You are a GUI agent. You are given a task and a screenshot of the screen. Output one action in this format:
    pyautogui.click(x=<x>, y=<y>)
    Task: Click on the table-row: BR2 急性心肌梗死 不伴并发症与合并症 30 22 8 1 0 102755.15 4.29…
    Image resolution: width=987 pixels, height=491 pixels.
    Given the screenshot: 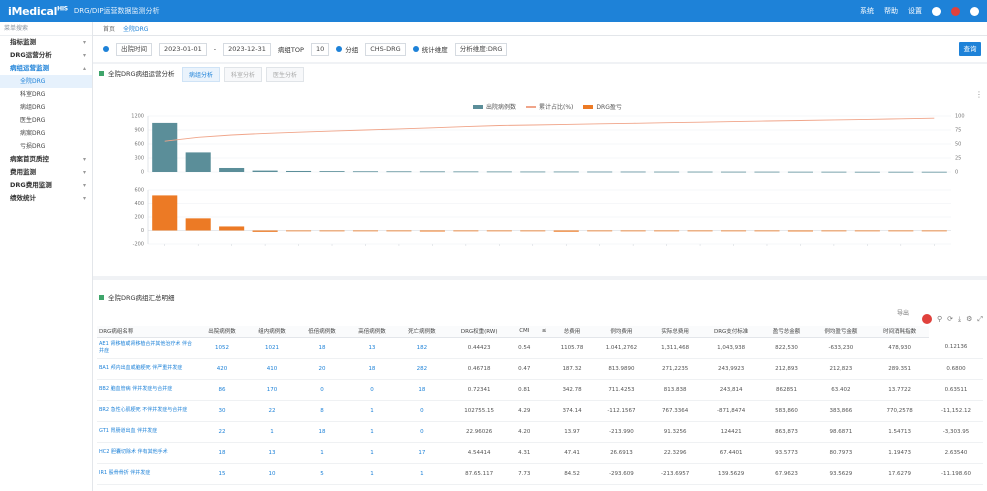 What is the action you would take?
    pyautogui.click(x=540, y=411)
    